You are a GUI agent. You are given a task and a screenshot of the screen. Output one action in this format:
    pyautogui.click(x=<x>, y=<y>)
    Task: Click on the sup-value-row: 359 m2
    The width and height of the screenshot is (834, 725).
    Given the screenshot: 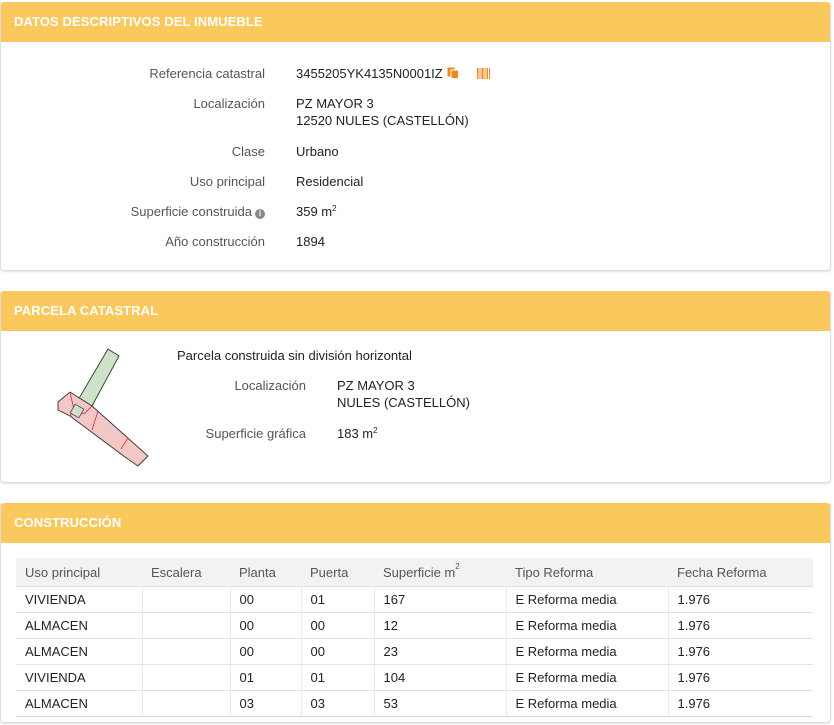 What is the action you would take?
    pyautogui.click(x=316, y=211)
    